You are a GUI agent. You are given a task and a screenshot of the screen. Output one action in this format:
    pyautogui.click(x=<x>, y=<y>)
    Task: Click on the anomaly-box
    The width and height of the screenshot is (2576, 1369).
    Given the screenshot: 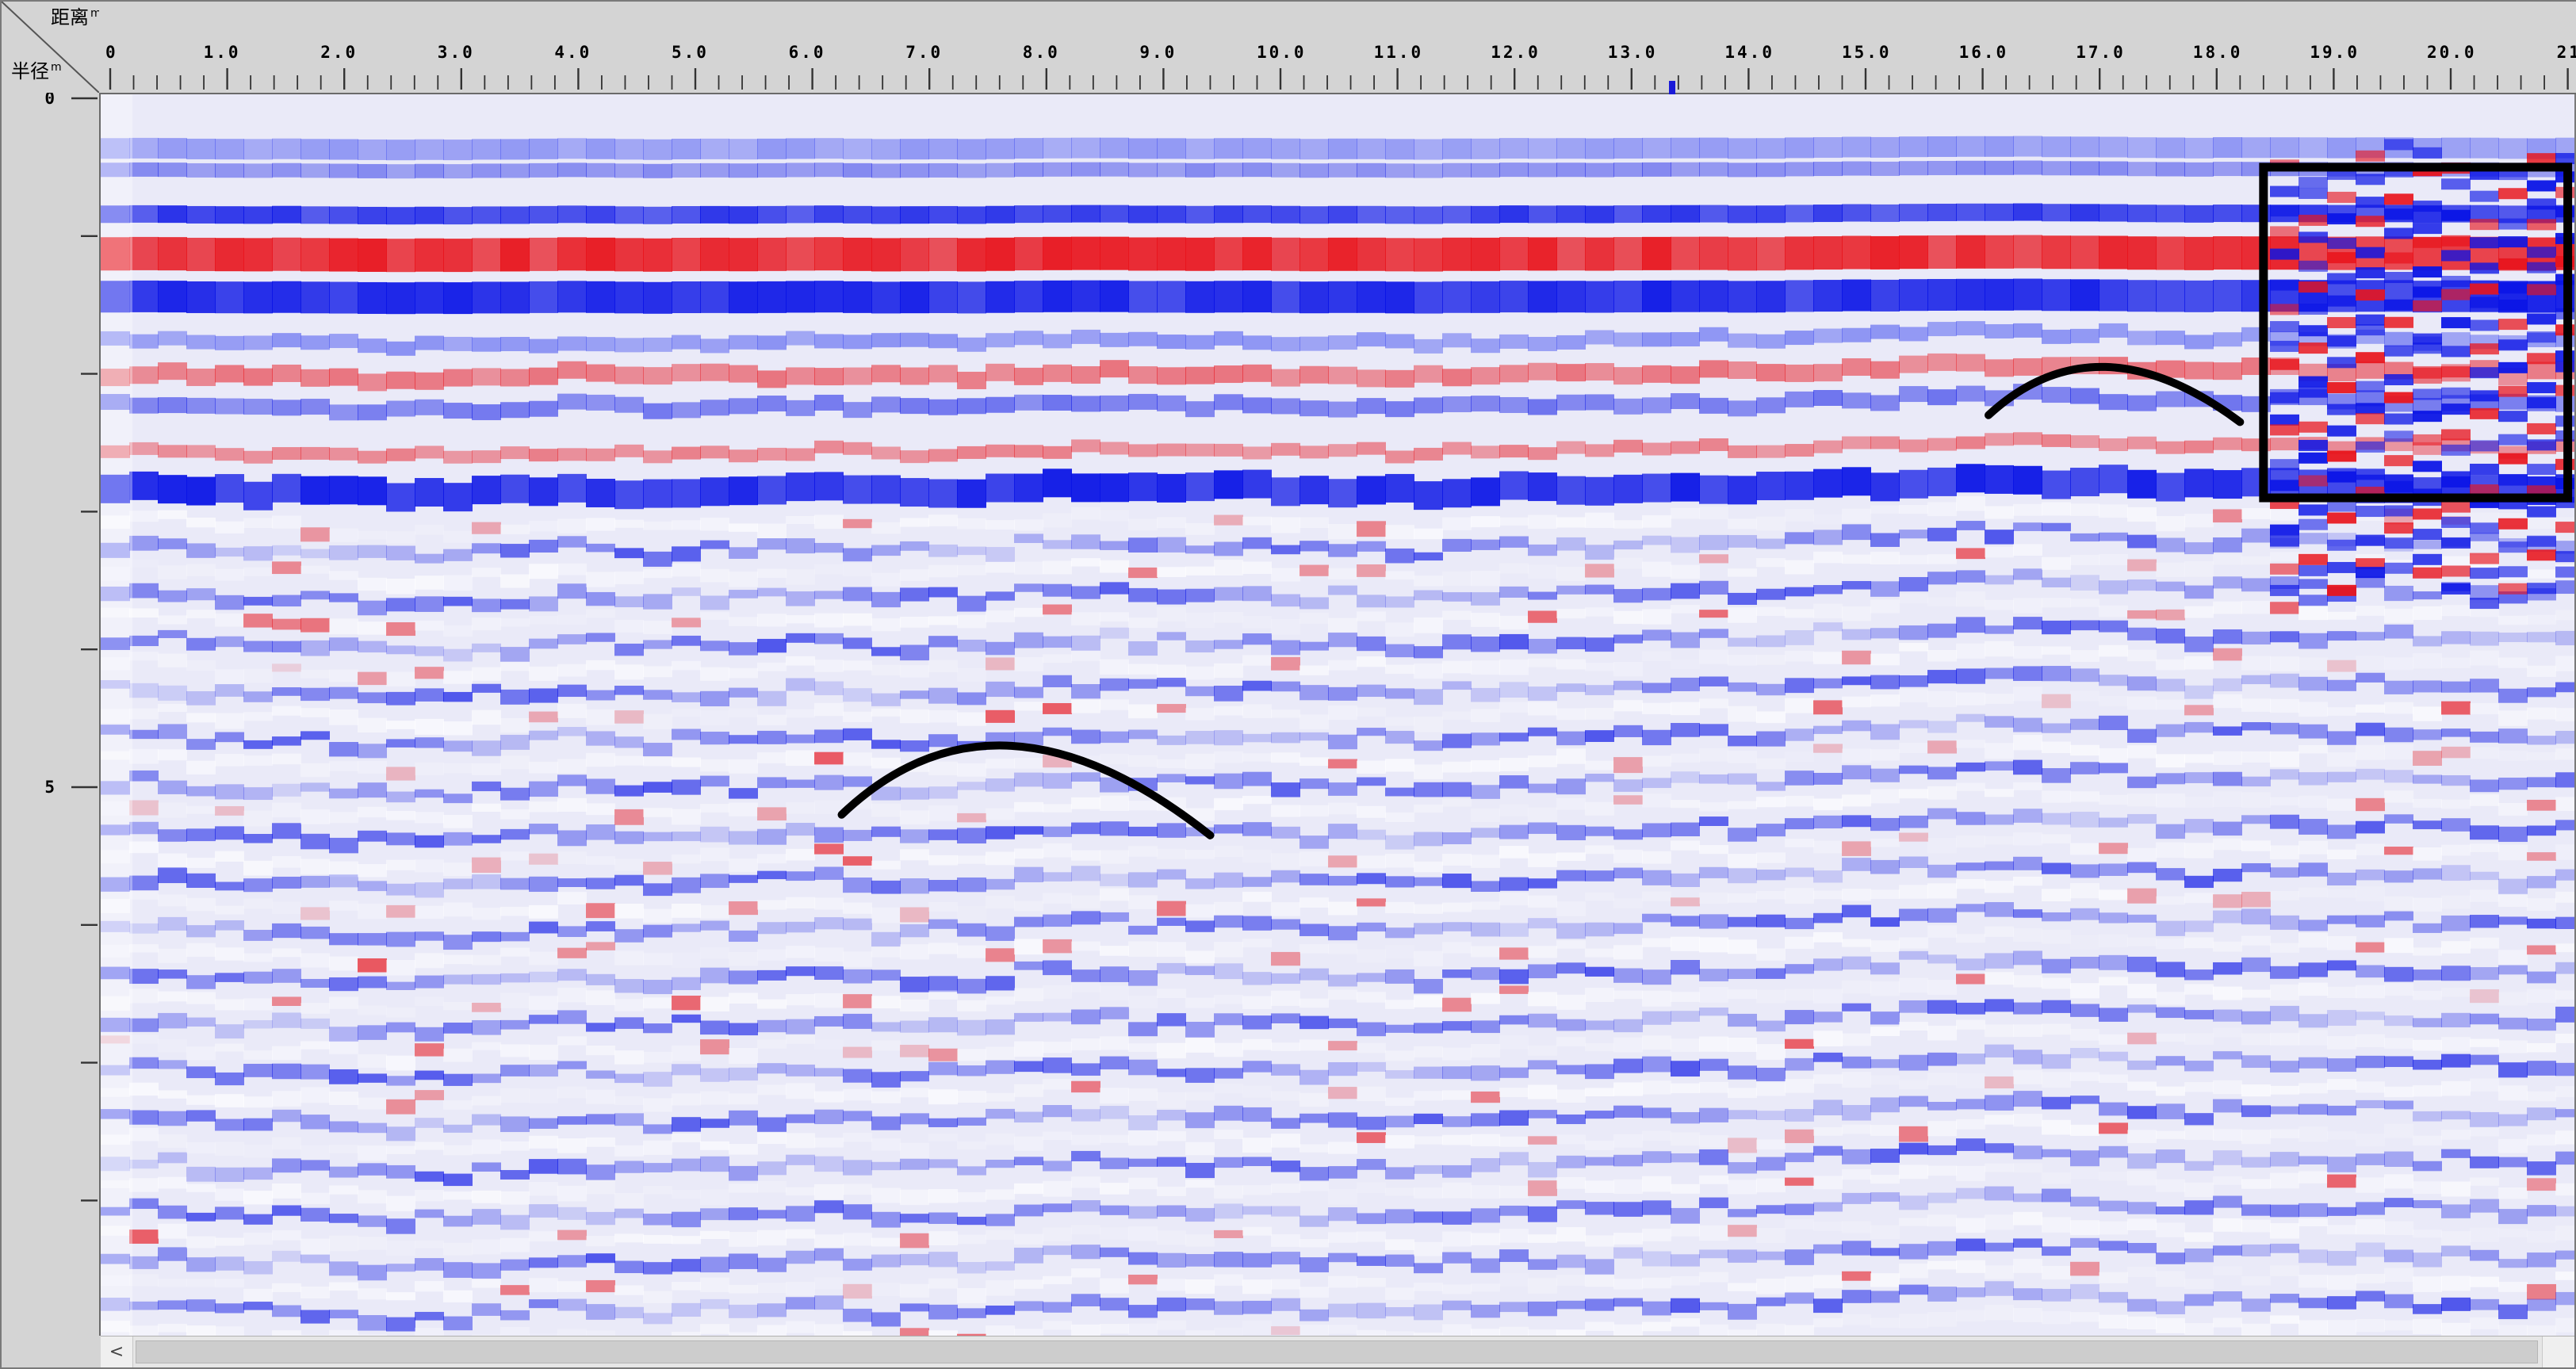 What is the action you would take?
    pyautogui.click(x=2416, y=333)
    